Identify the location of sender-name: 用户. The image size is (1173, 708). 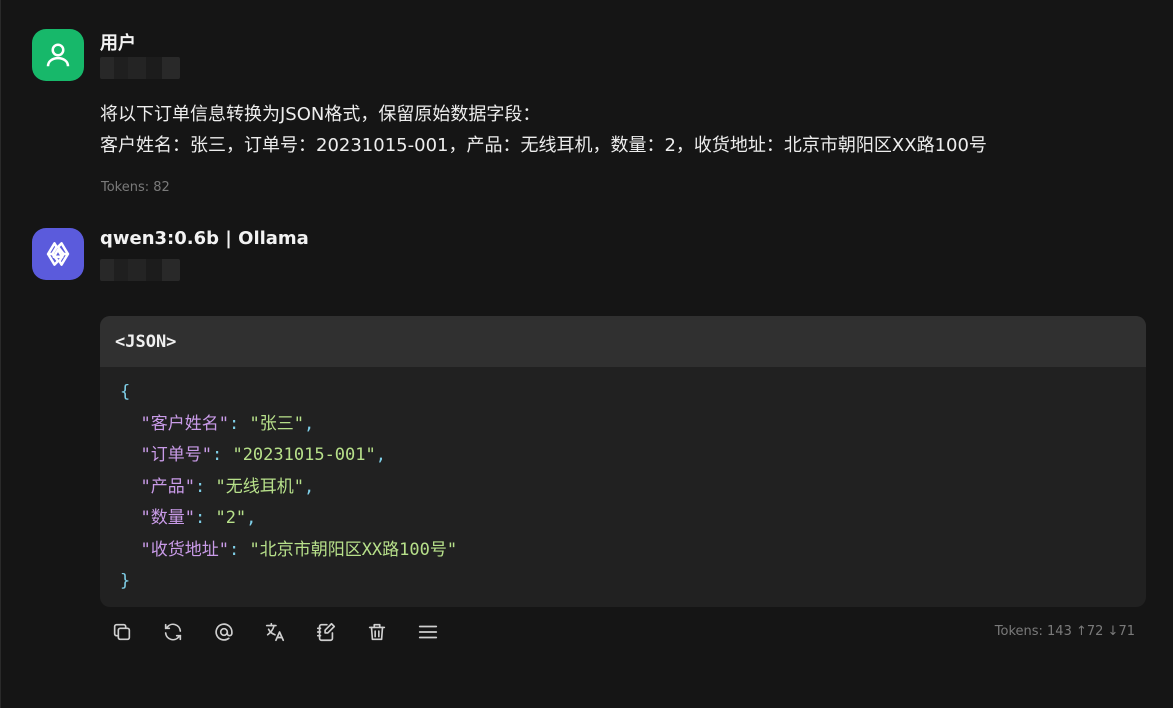
(118, 43).